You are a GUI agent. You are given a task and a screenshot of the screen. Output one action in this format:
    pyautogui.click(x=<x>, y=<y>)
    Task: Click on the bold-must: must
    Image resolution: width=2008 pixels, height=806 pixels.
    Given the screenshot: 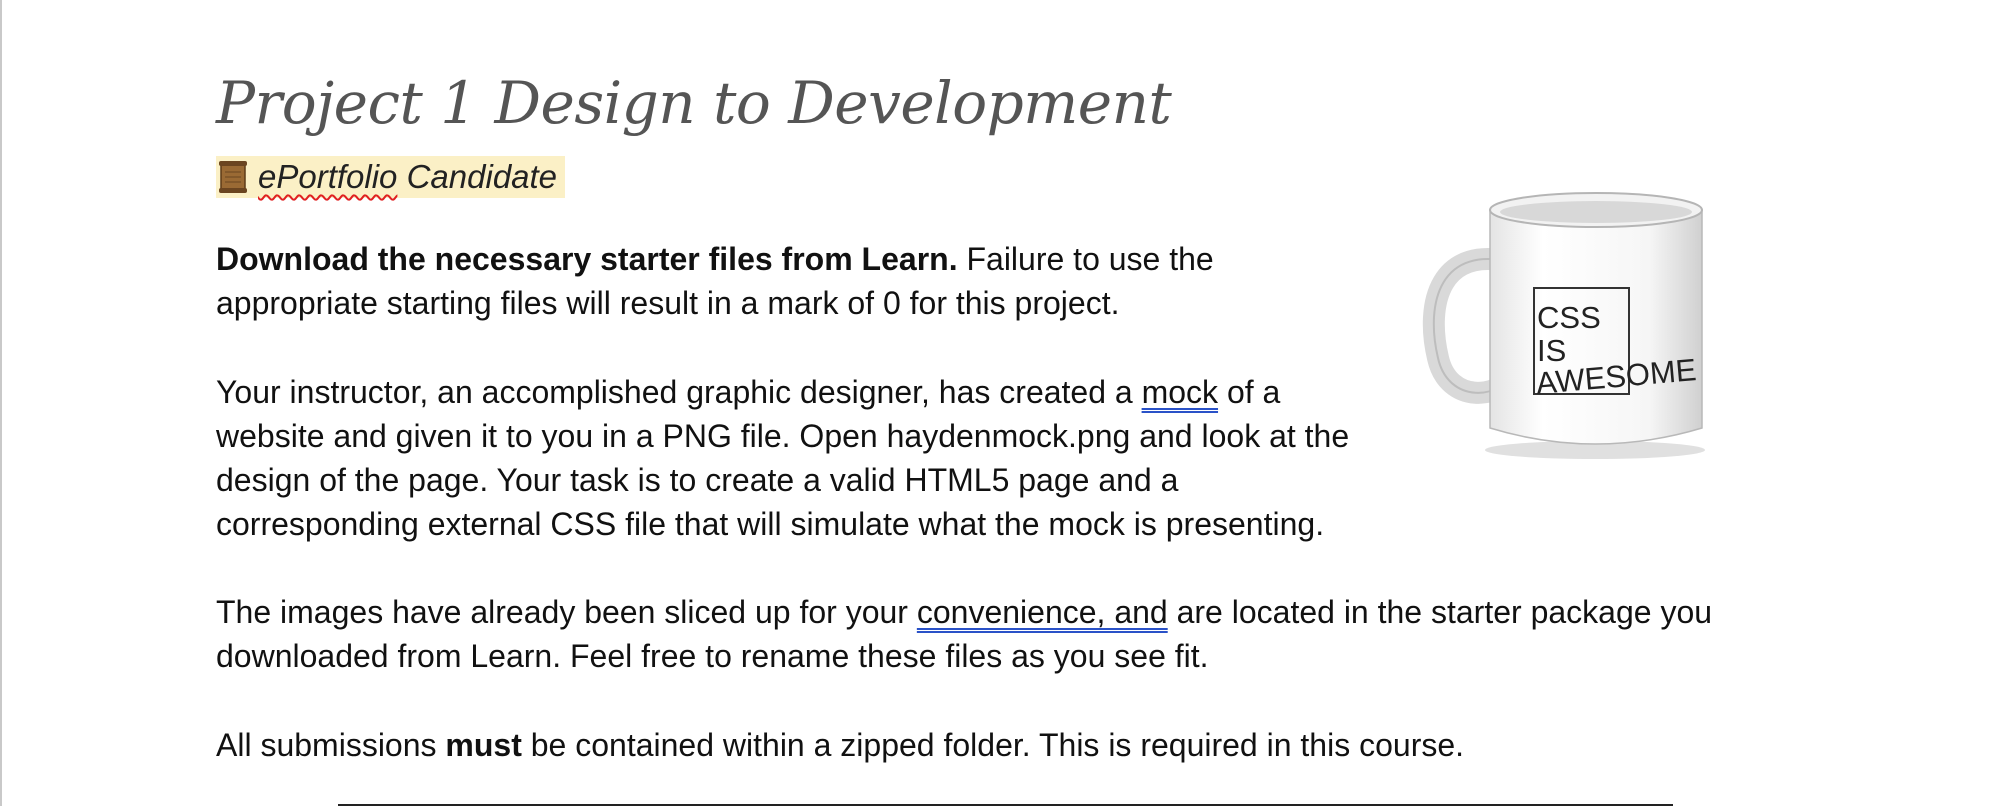 What is the action you would take?
    pyautogui.click(x=483, y=745)
    